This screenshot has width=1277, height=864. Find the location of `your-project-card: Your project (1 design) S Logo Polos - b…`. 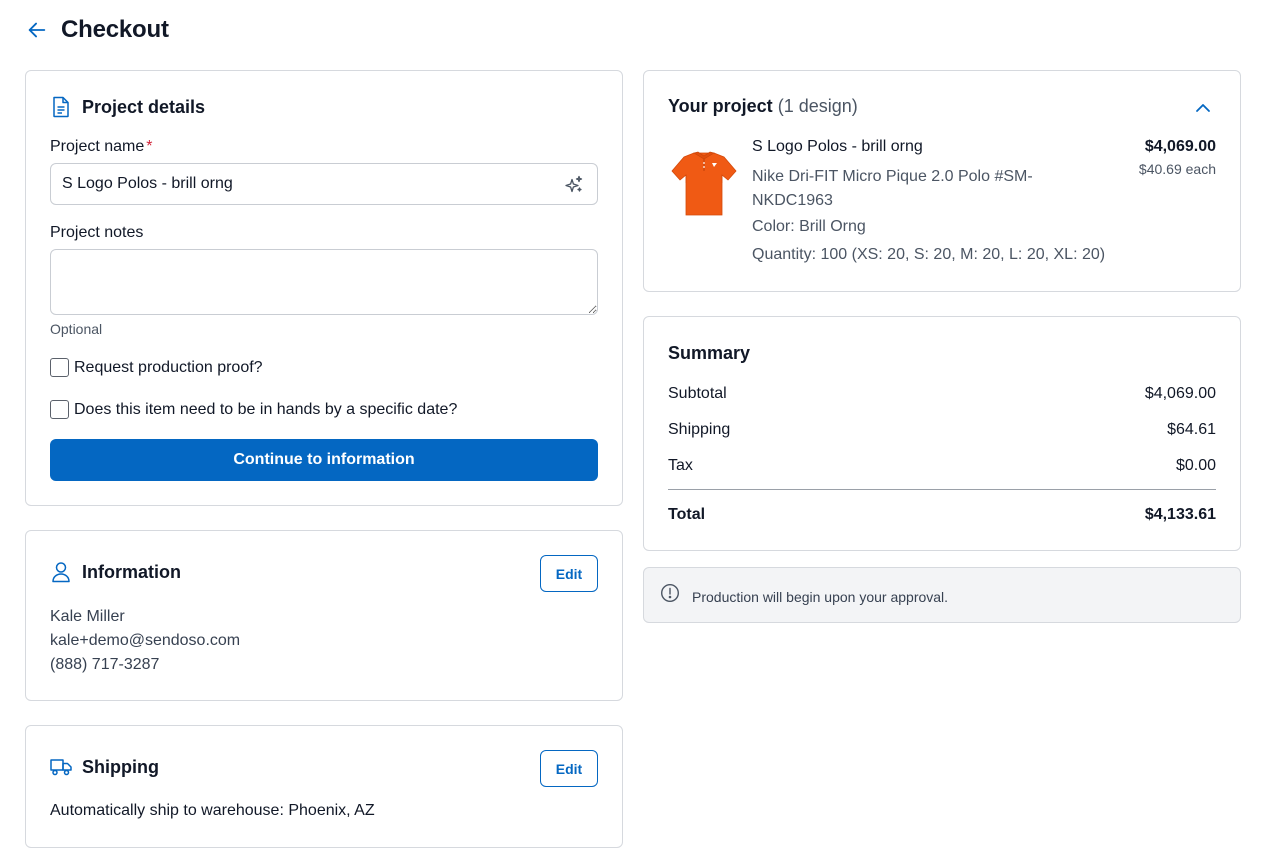

your-project-card: Your project (1 design) S Logo Polos - b… is located at coordinates (942, 181).